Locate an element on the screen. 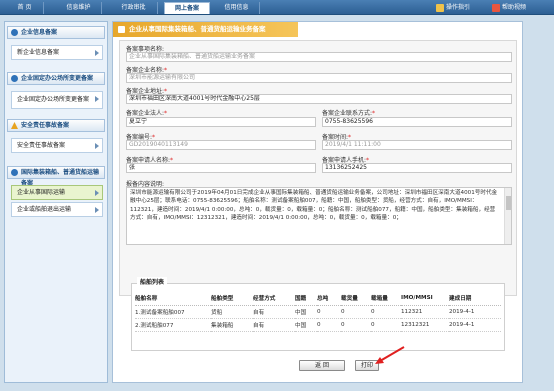 The width and height of the screenshot is (554, 391). sidebar-item-label: 安全责任事故备案 is located at coordinates (41, 145).